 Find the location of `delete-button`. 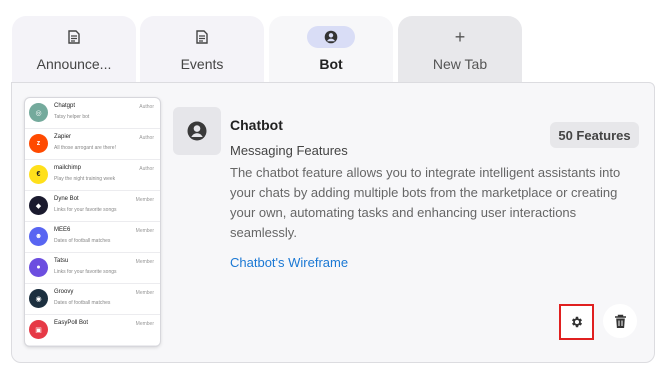

delete-button is located at coordinates (620, 321).